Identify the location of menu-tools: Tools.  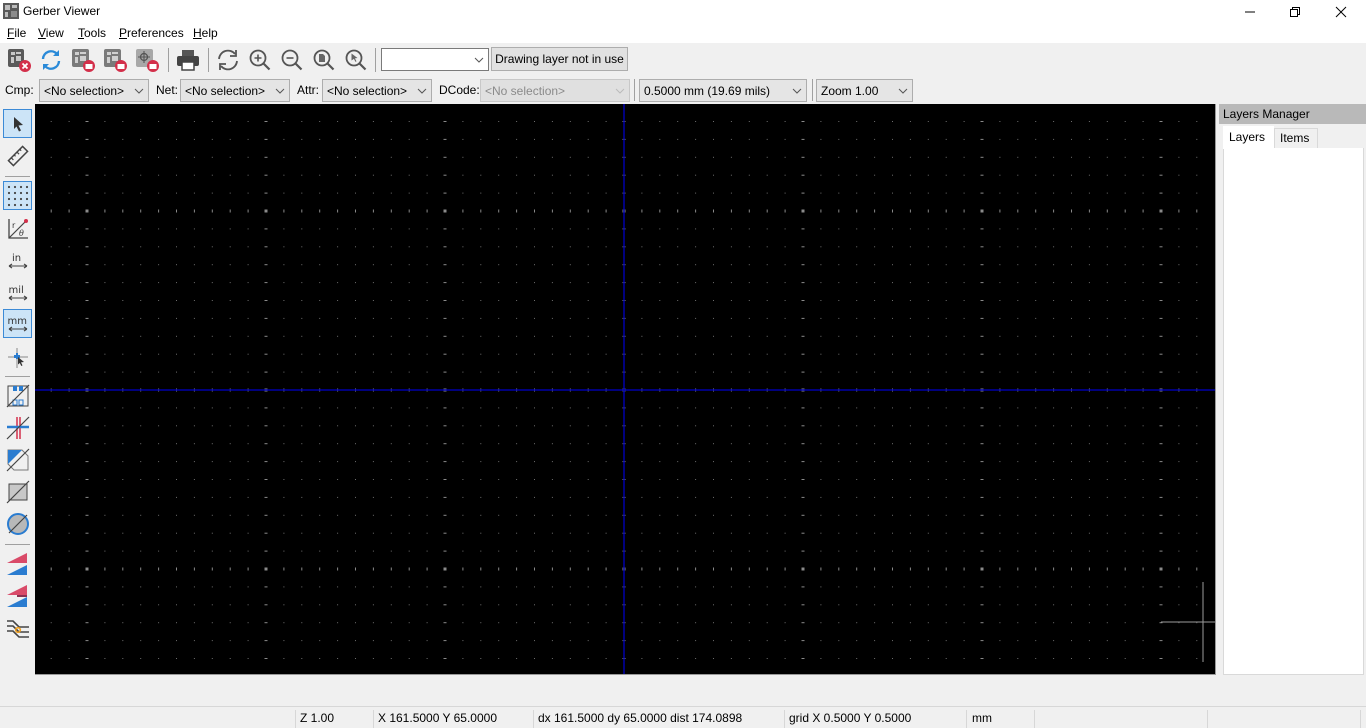
(92, 33).